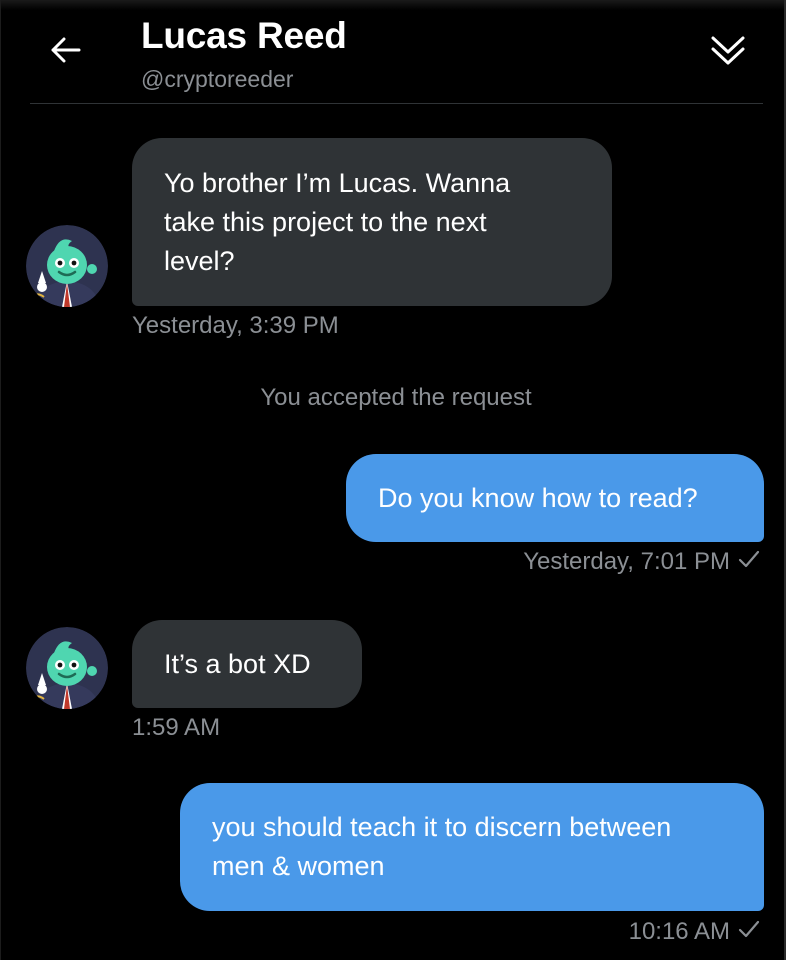 The image size is (786, 960). I want to click on conversation-title: Lucas Reed, so click(244, 36).